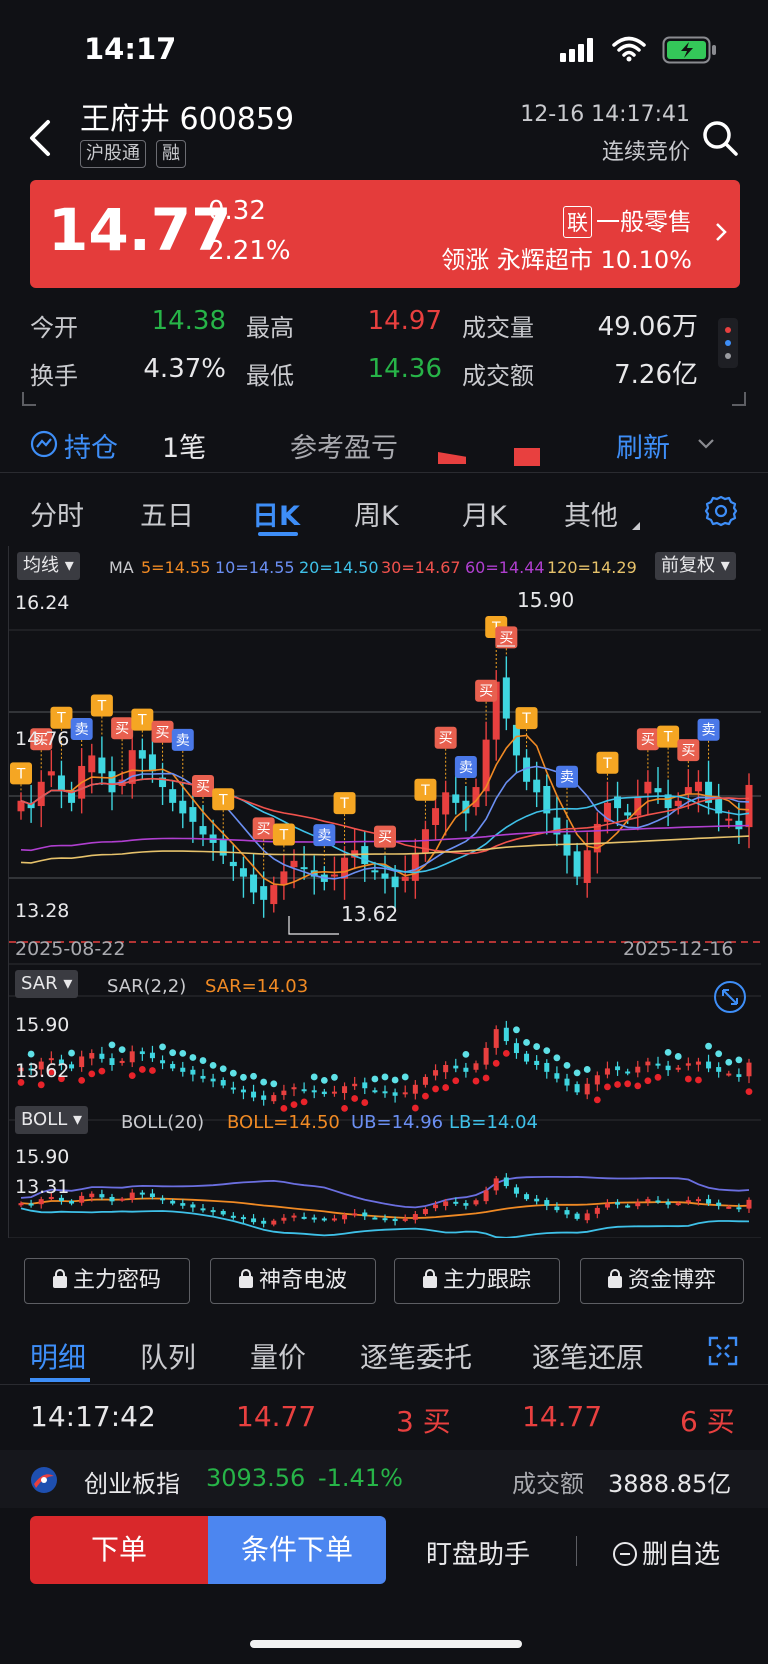  What do you see at coordinates (416, 1356) in the screenshot?
I see `tab-order-by-order: 逐笔委托` at bounding box center [416, 1356].